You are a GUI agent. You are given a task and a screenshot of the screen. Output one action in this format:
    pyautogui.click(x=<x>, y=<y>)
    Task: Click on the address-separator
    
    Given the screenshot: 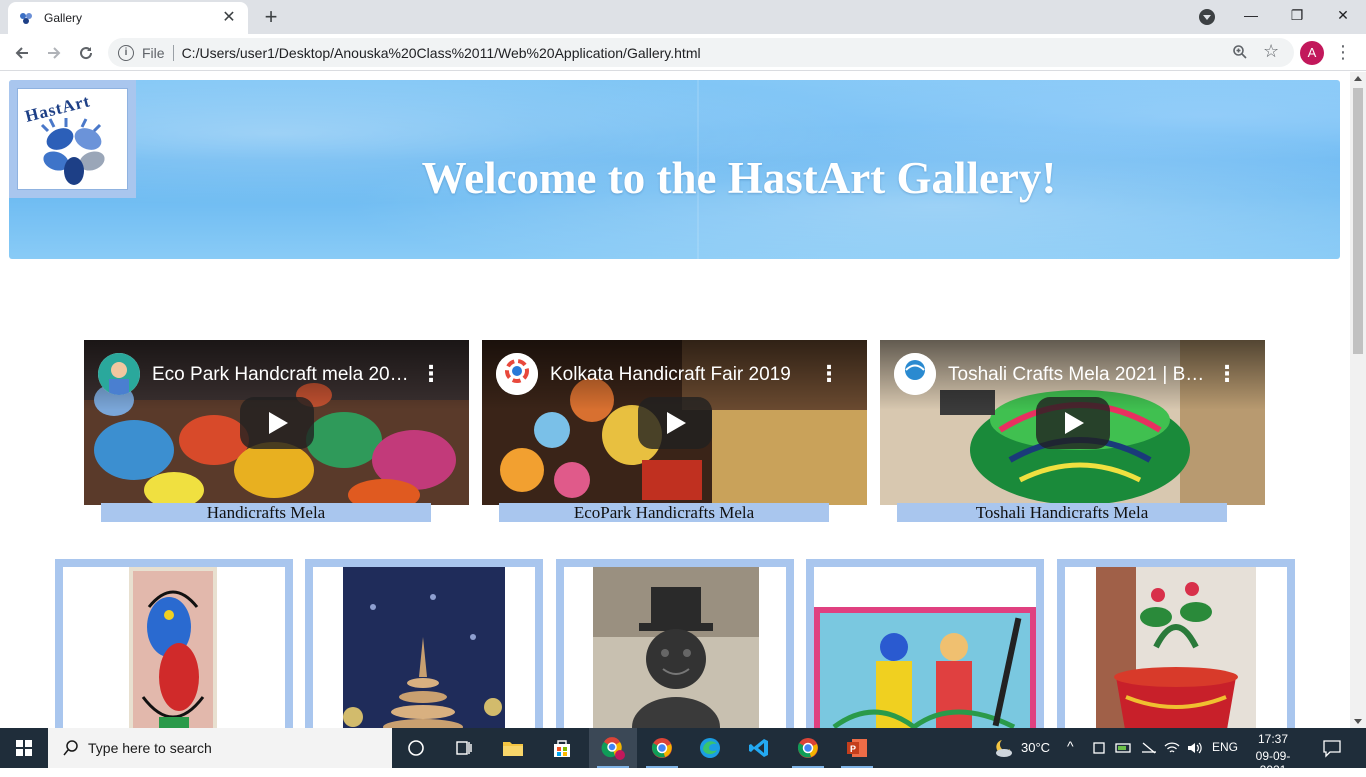 What is the action you would take?
    pyautogui.click(x=173, y=52)
    